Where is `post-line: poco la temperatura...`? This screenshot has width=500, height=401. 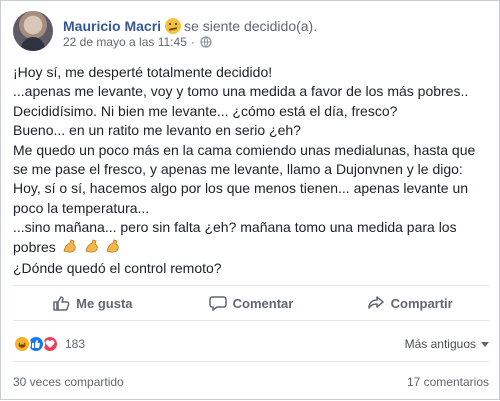 post-line: poco la temperatura... is located at coordinates (81, 207).